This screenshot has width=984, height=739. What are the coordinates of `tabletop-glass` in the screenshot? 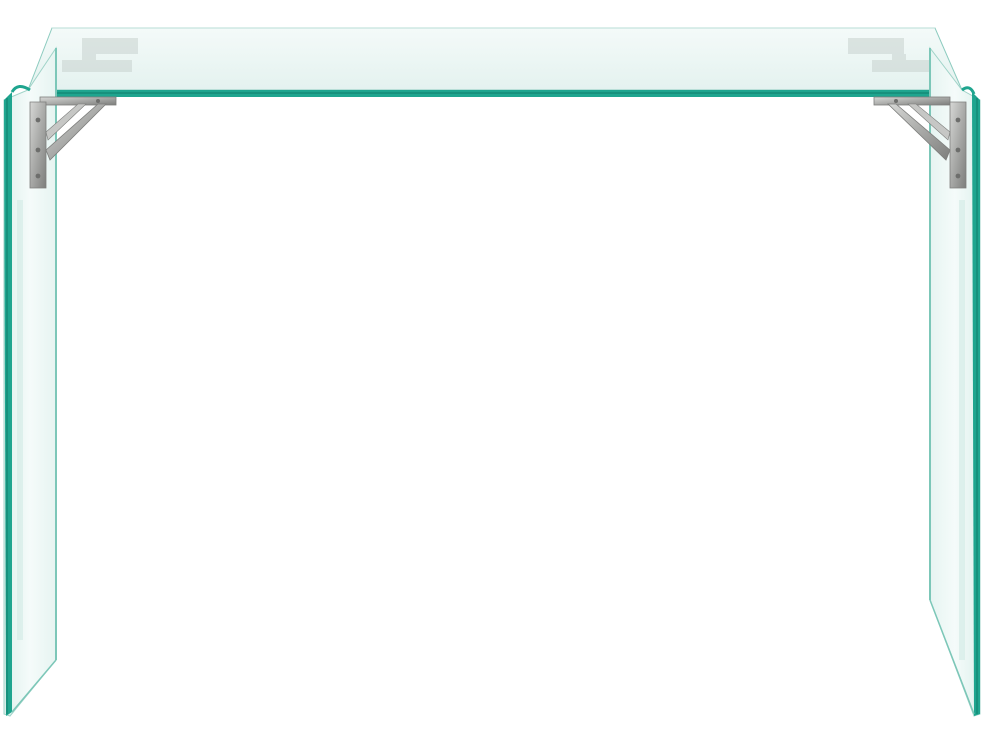 It's located at (495, 62).